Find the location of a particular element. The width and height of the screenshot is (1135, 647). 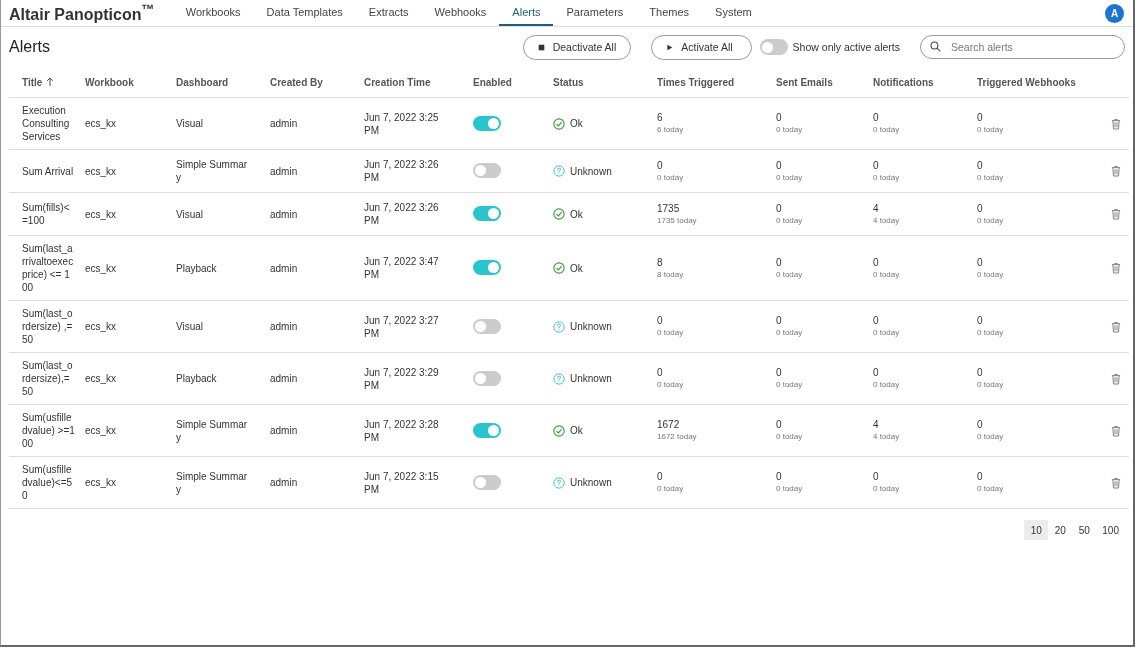

table-cell: Jun 7, 2022 3:26 PM is located at coordinates (401, 171).